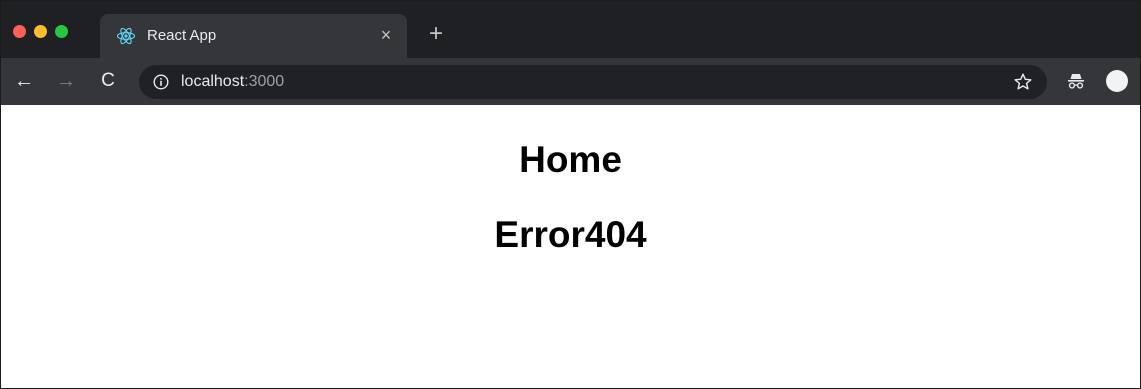  I want to click on heading-error: Error404, so click(570, 234).